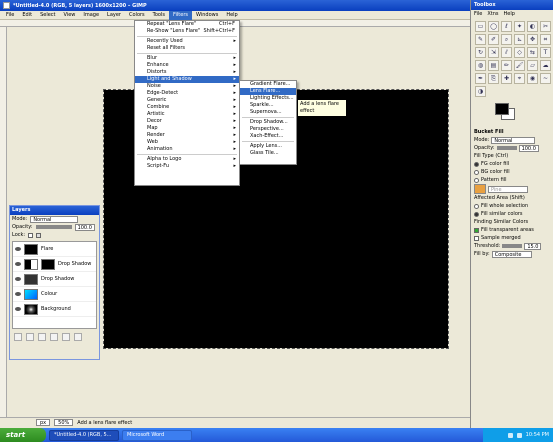 The image size is (553, 442). What do you see at coordinates (54, 294) in the screenshot?
I see `layer-row: Colour` at bounding box center [54, 294].